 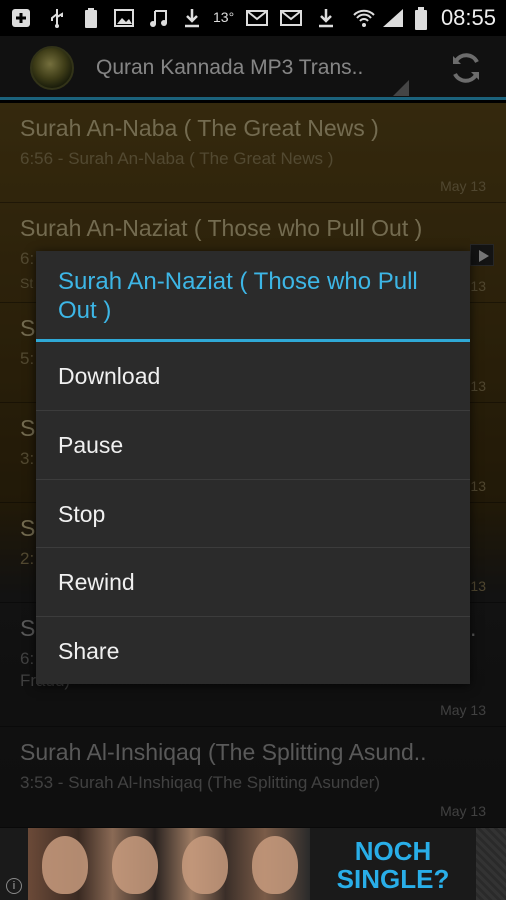 I want to click on music-note-icon, so click(x=158, y=18).